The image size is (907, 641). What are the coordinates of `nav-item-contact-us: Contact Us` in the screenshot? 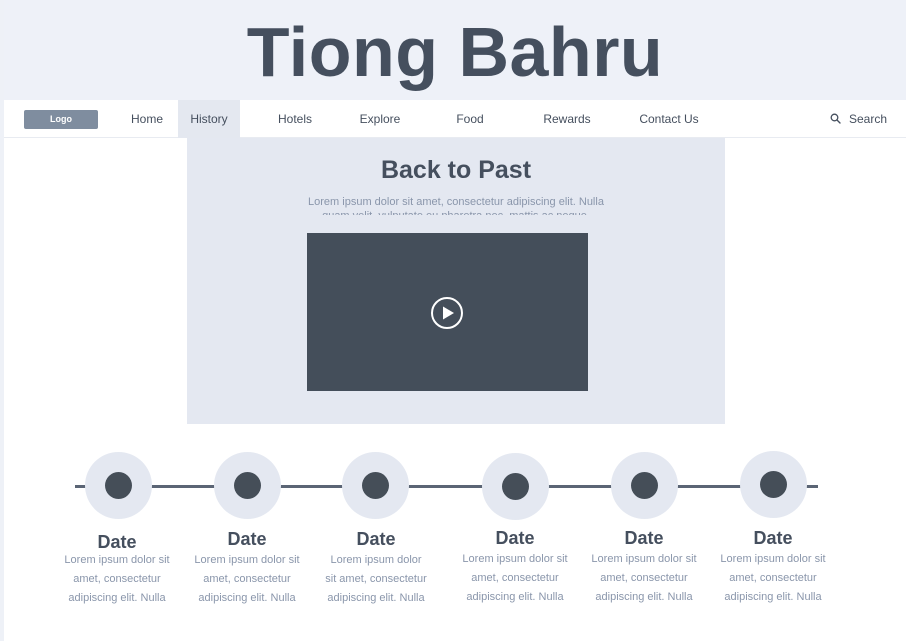 It's located at (669, 119).